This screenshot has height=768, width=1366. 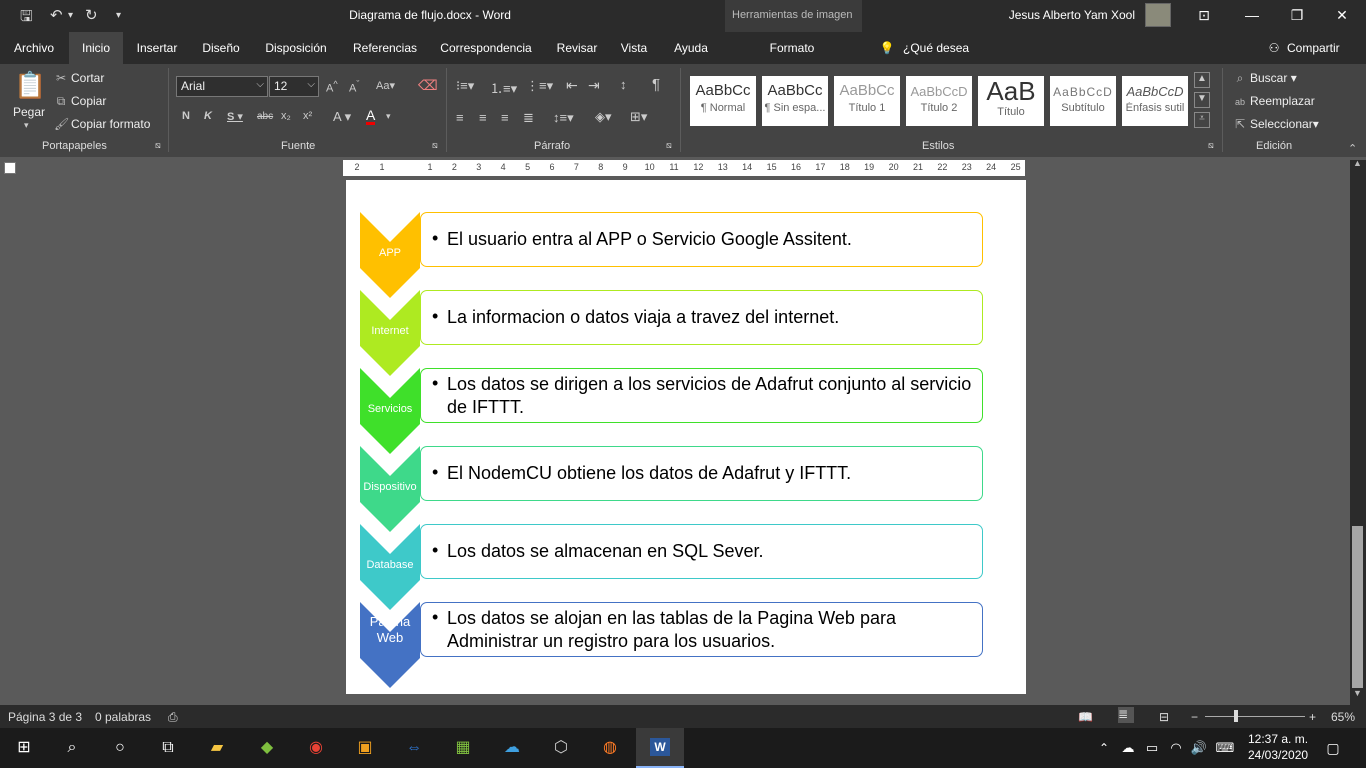 I want to click on windows-start-icon: ⊞, so click(x=24, y=748).